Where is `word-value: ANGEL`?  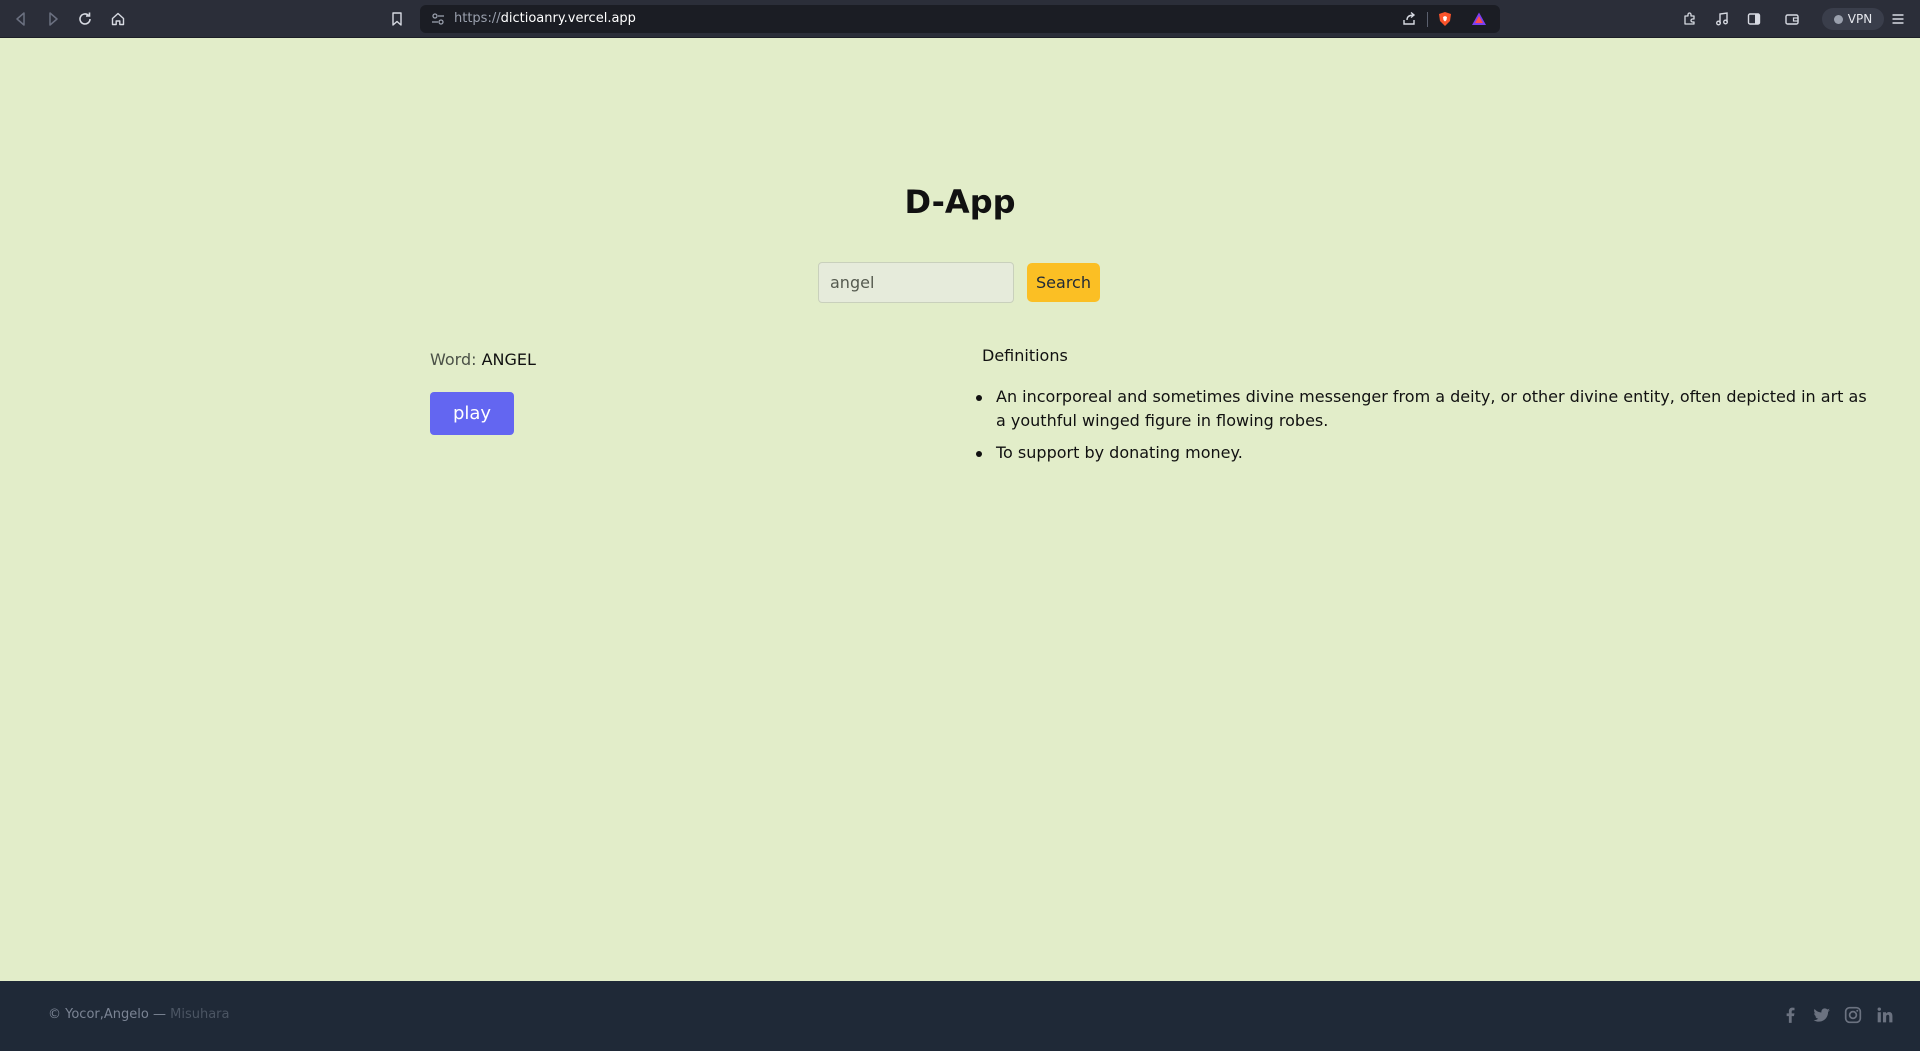 word-value: ANGEL is located at coordinates (508, 359).